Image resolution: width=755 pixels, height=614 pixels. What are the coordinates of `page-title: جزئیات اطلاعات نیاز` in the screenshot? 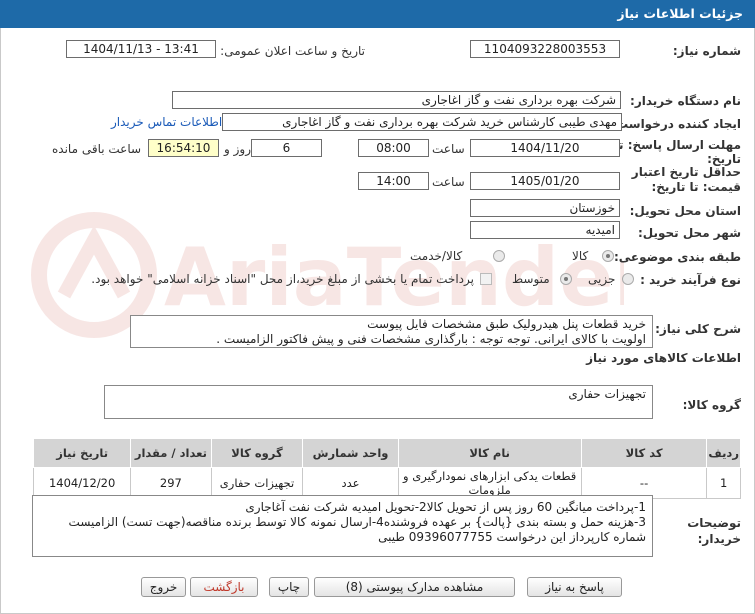 It's located at (680, 13).